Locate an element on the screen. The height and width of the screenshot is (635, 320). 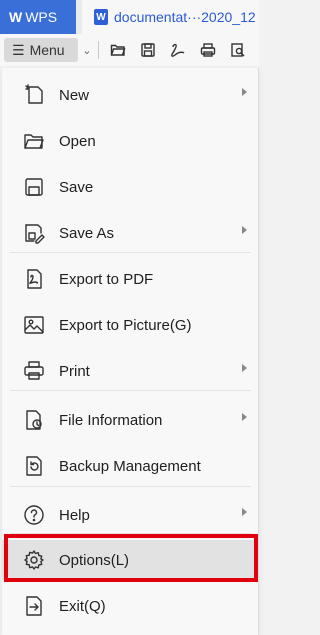
quick-access-toolbar: ☰ Menu ⌄ is located at coordinates (129, 50).